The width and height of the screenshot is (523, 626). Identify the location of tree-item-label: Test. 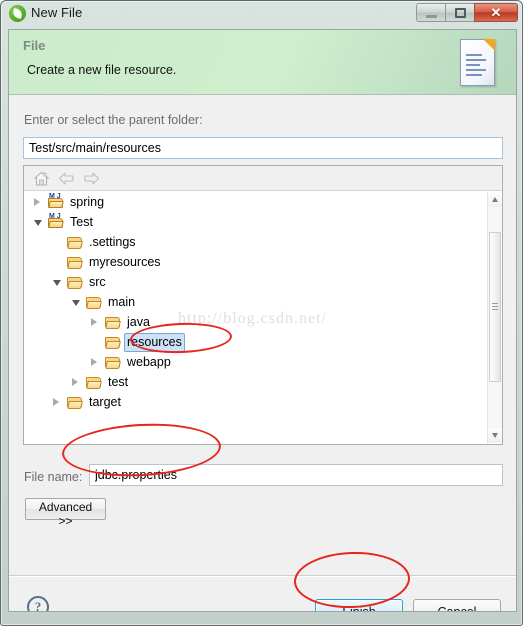
(81, 222).